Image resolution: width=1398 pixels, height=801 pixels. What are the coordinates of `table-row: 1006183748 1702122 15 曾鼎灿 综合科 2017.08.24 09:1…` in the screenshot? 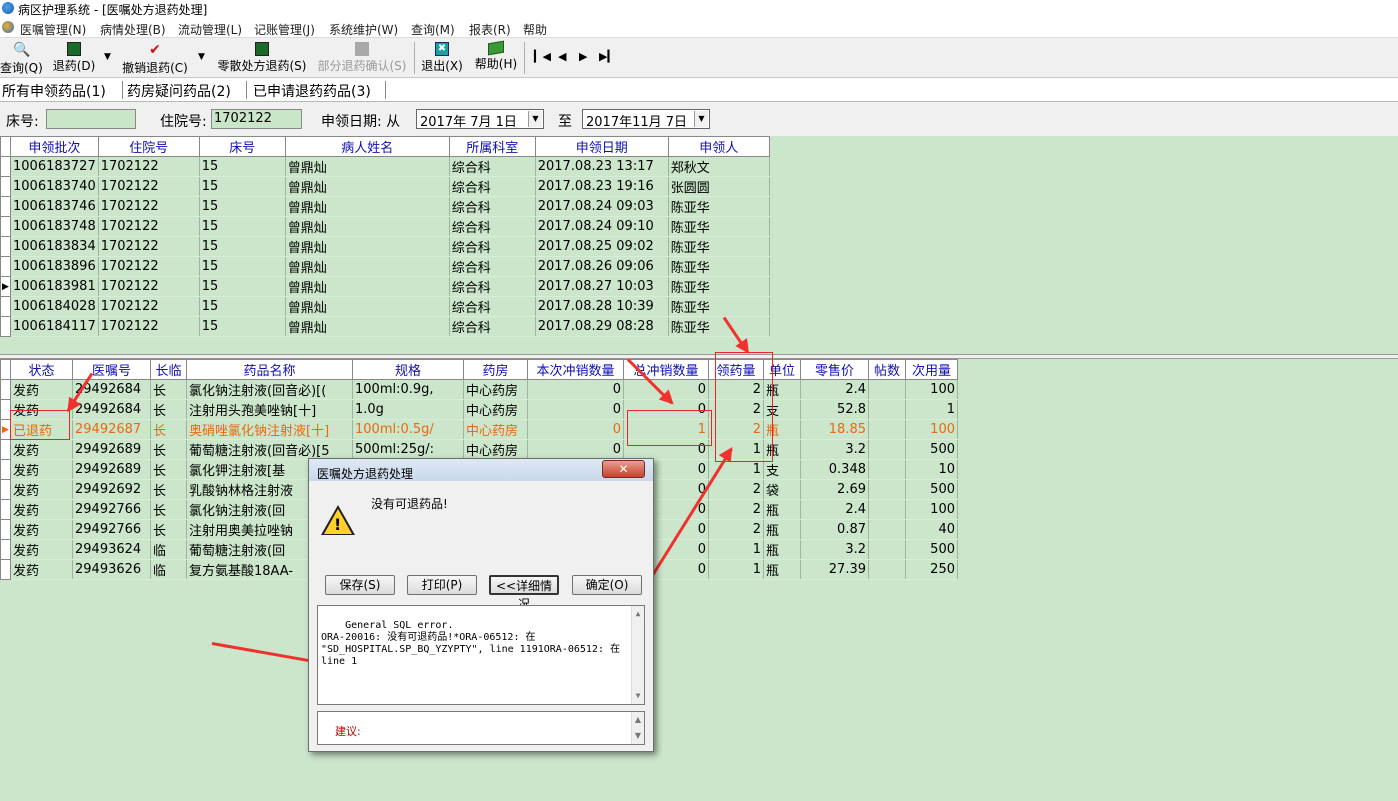 It's located at (385, 226).